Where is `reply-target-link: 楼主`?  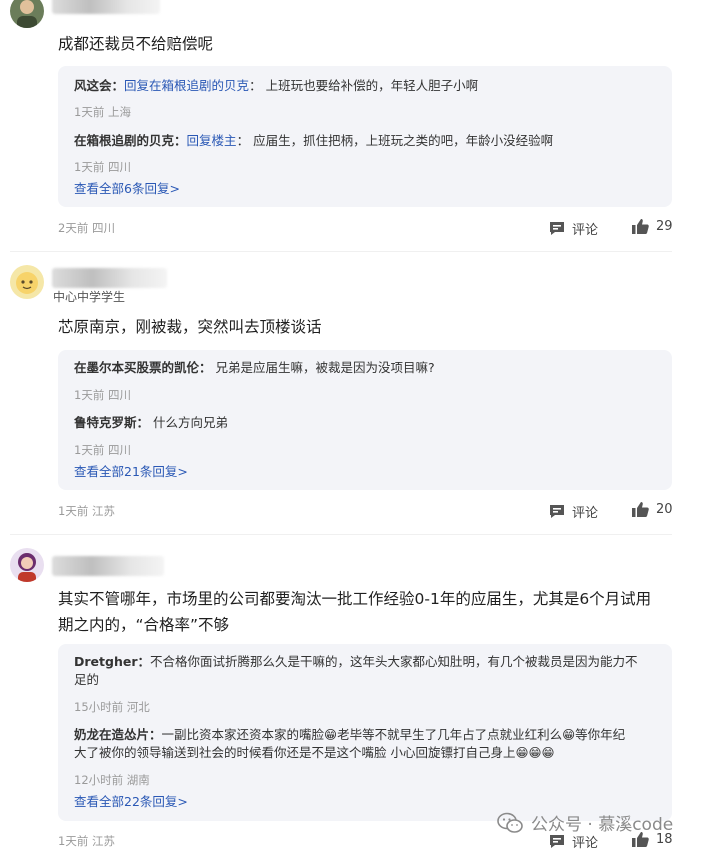 reply-target-link: 楼主 is located at coordinates (224, 140).